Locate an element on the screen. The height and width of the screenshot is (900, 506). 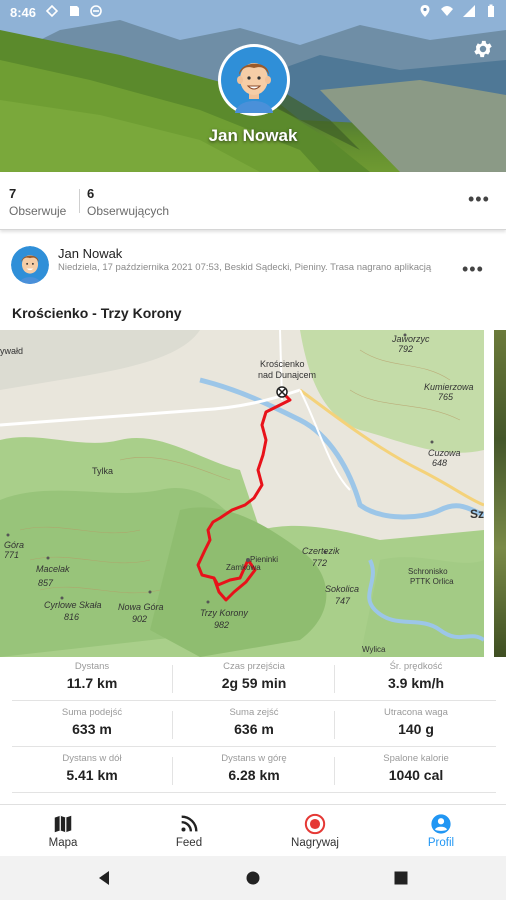
nav-item-record: Nagrywaj is located at coordinates (315, 831).